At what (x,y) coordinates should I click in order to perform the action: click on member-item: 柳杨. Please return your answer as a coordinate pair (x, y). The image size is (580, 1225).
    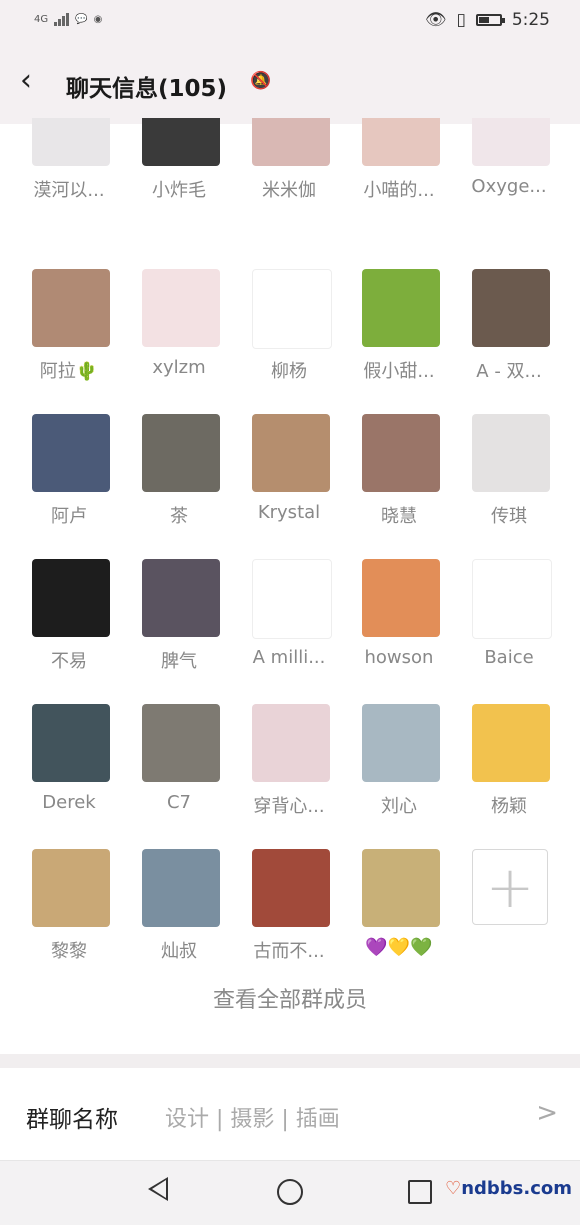
    Looking at the image, I should click on (289, 341).